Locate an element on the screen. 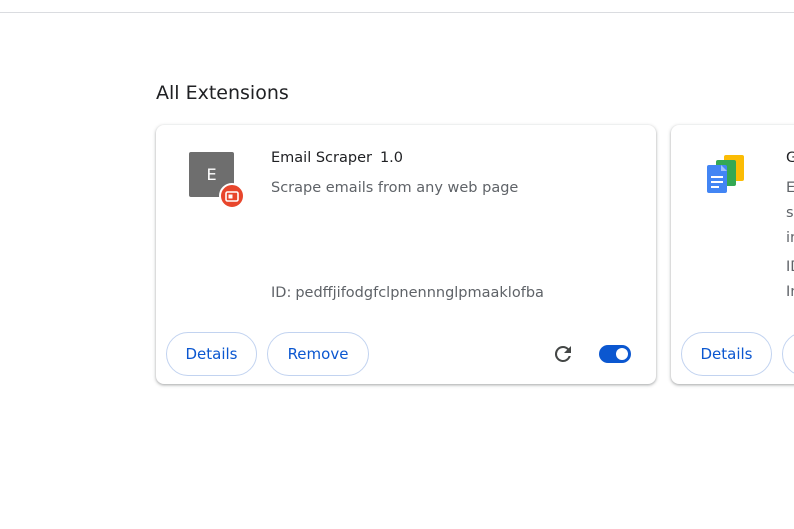 Image resolution: width=794 pixels, height=529 pixels. extension-version: 1.0 is located at coordinates (391, 158).